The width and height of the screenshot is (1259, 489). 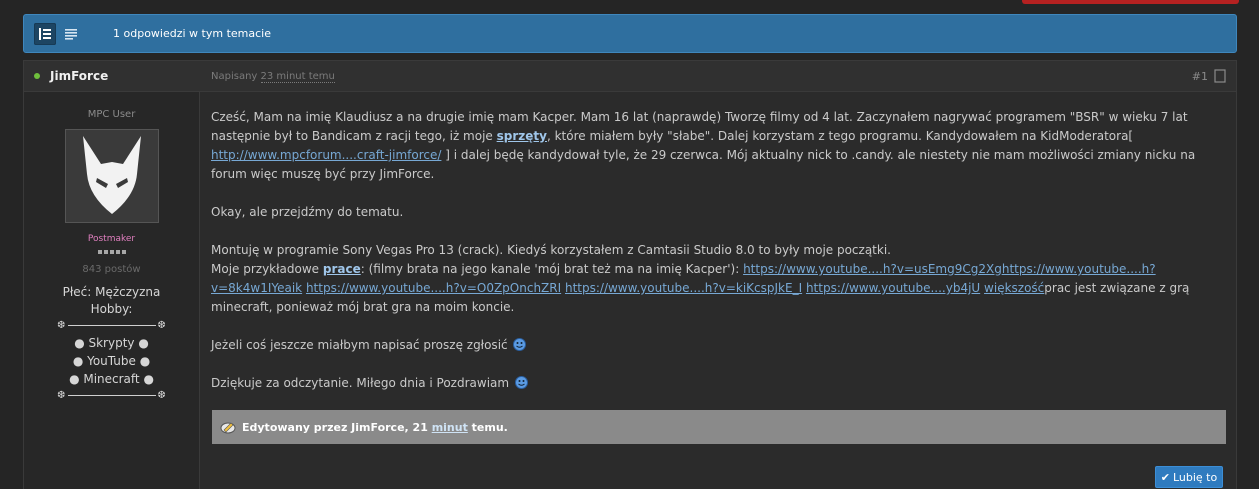 I want to click on youtube-link: https://www.youtube....h?v=usEmg9Cg2Xg, so click(x=872, y=269).